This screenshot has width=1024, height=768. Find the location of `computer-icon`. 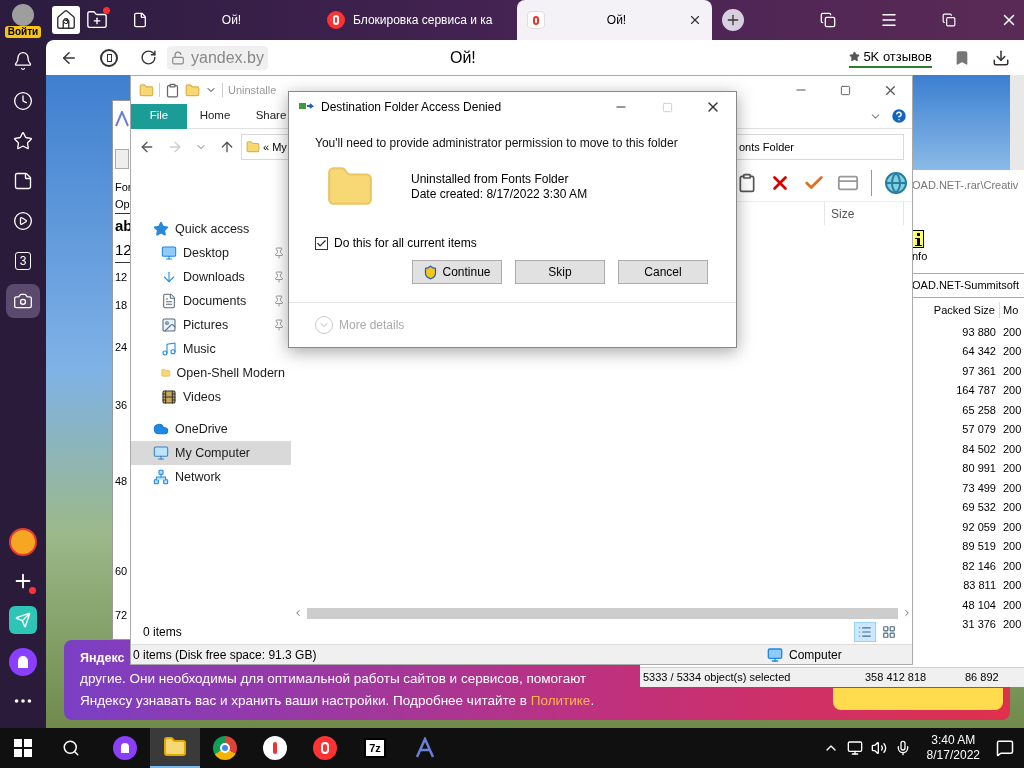

computer-icon is located at coordinates (161, 453).